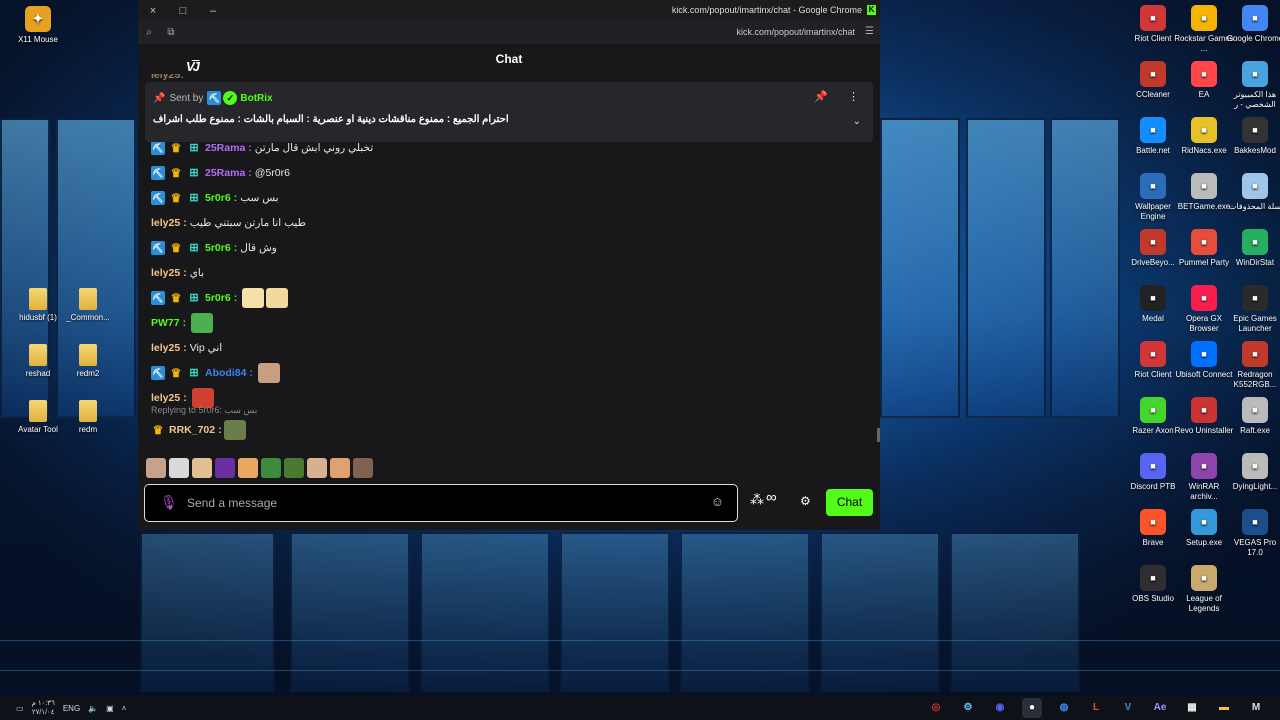  What do you see at coordinates (183, 11) in the screenshot?
I see `maximize-icon: □` at bounding box center [183, 11].